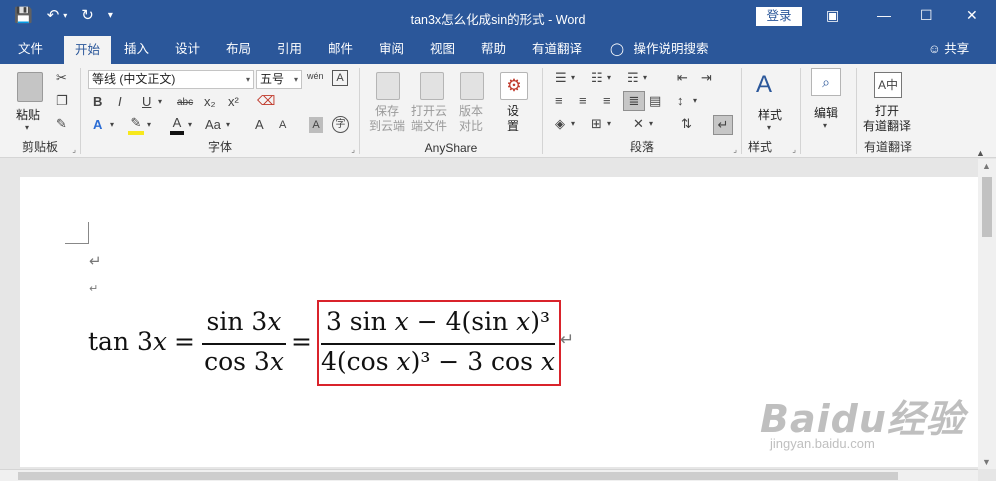 This screenshot has width=996, height=481. What do you see at coordinates (136, 125) in the screenshot?
I see `highlight-icon: ✎` at bounding box center [136, 125].